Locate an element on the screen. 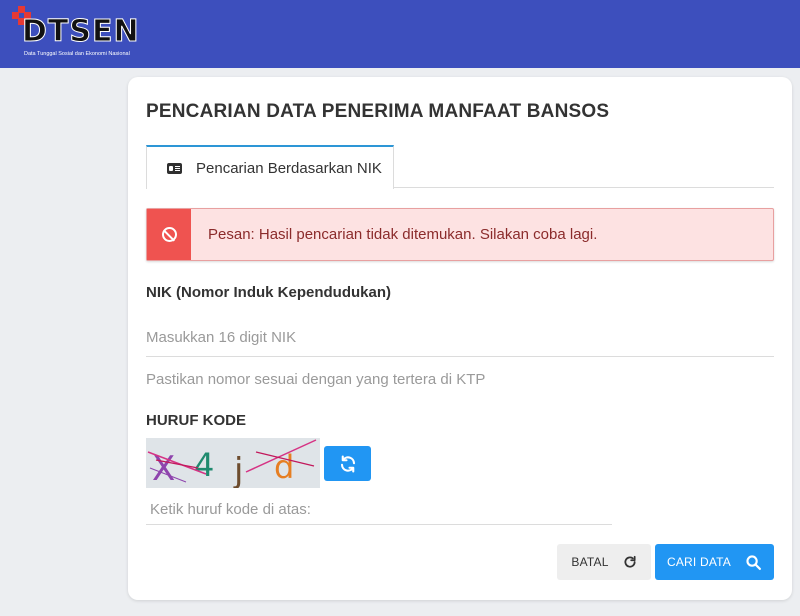 This screenshot has width=800, height=616. nik-label: NIK (Nomor Induk Kependudukan) is located at coordinates (268, 292).